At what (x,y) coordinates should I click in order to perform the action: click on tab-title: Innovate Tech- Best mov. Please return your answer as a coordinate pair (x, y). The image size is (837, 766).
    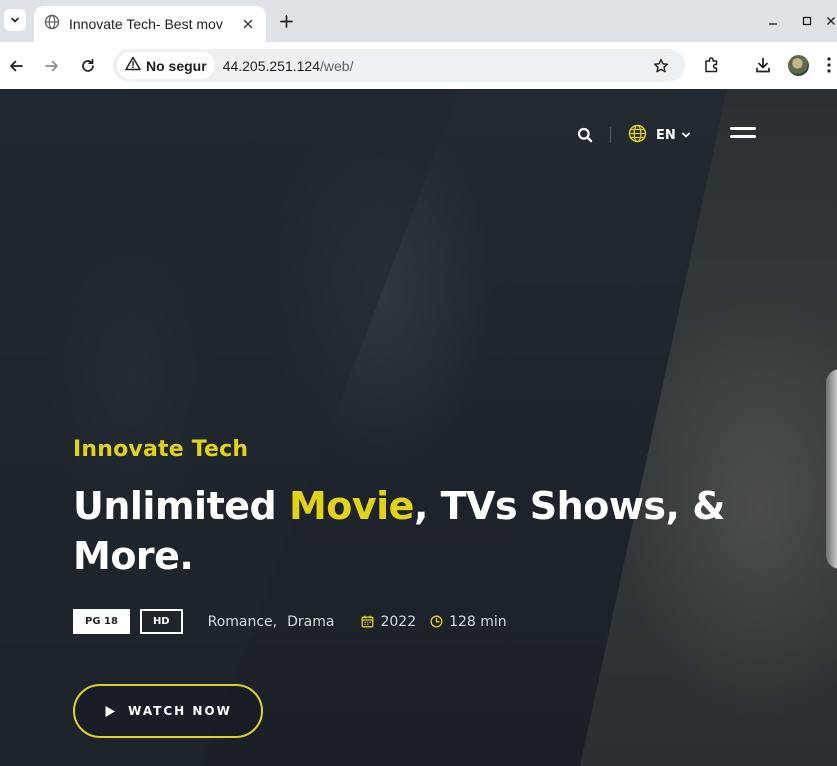
    Looking at the image, I should click on (146, 24).